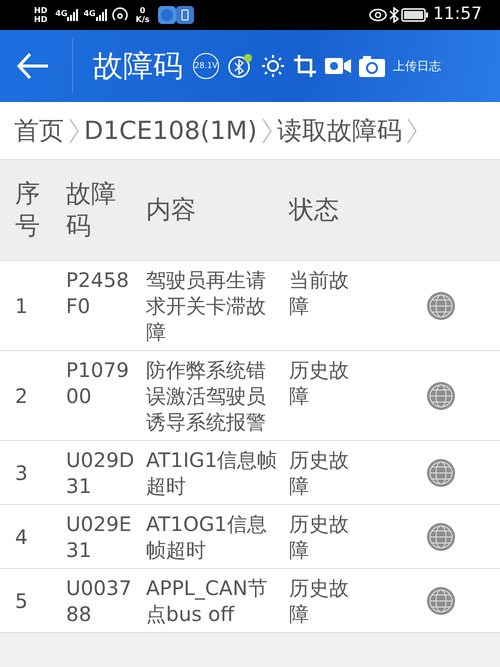 The image size is (500, 667). Describe the element at coordinates (378, 15) in the screenshot. I see `eye-icon` at that location.